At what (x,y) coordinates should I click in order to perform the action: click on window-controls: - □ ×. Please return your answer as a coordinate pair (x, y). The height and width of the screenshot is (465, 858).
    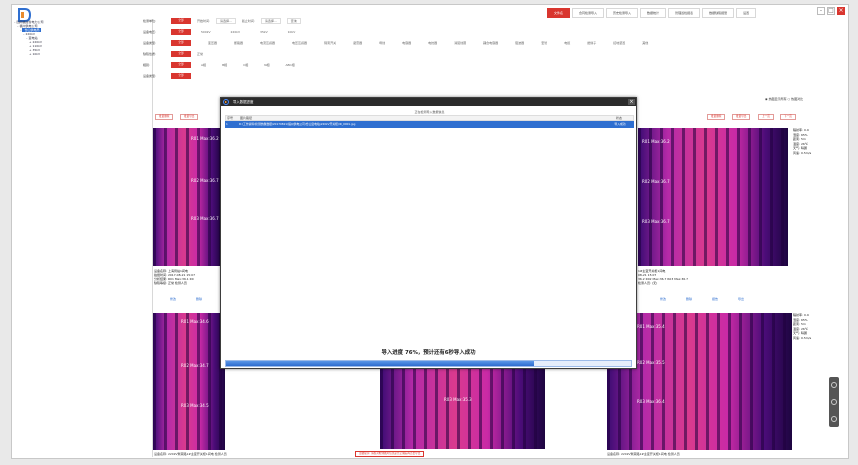
    Looking at the image, I should click on (831, 11).